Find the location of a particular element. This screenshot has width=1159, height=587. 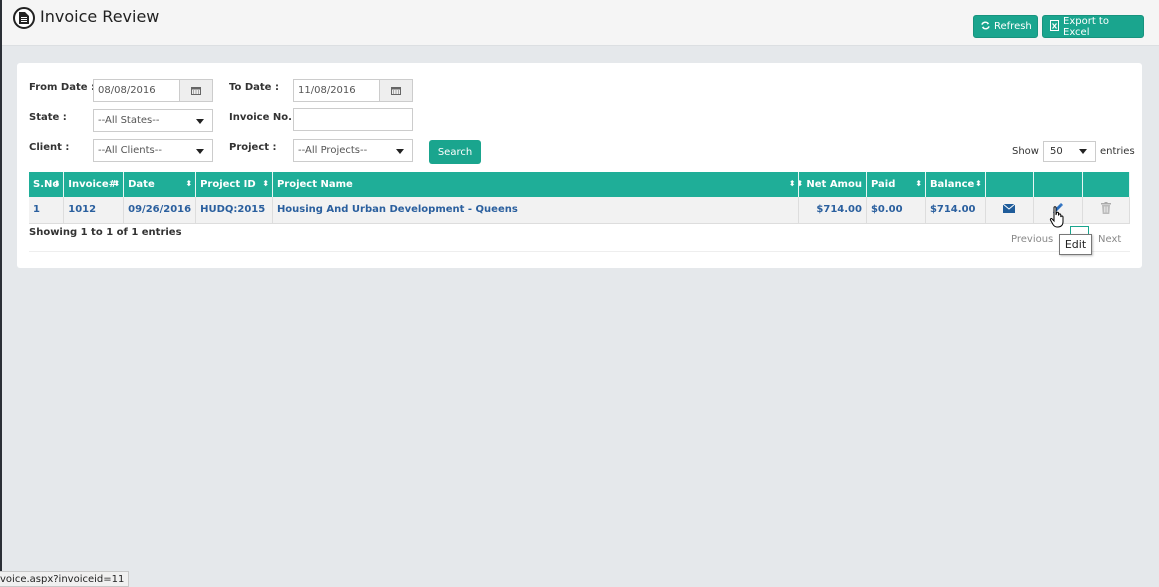

show-entries: Show 50 entries is located at coordinates (1073, 151).